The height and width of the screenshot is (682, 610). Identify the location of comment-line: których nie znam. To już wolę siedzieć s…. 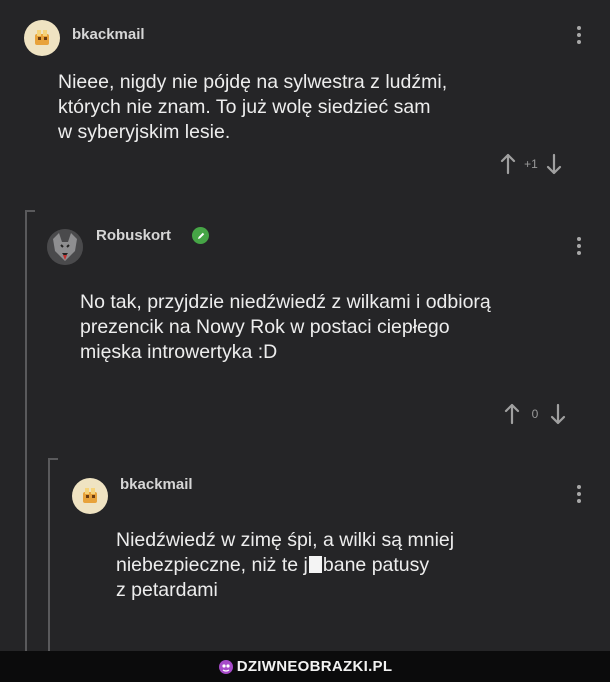
(244, 107).